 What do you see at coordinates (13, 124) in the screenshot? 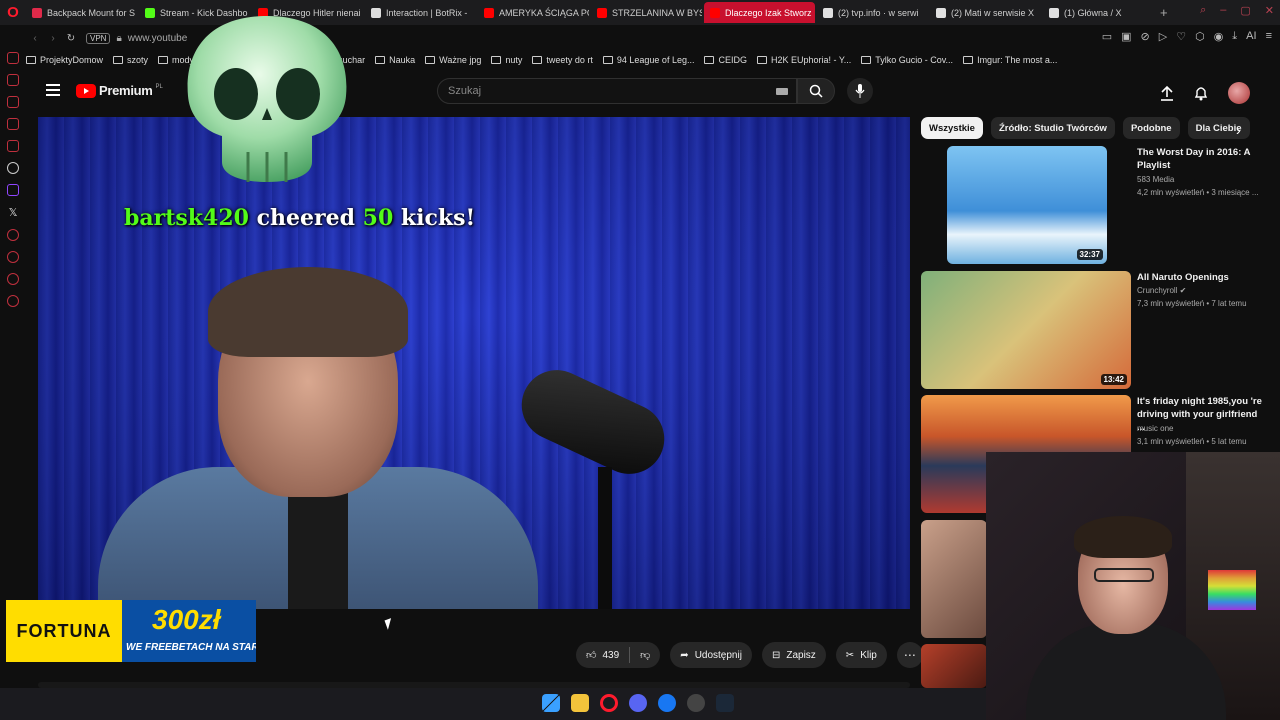
I see `news-icon` at bounding box center [13, 124].